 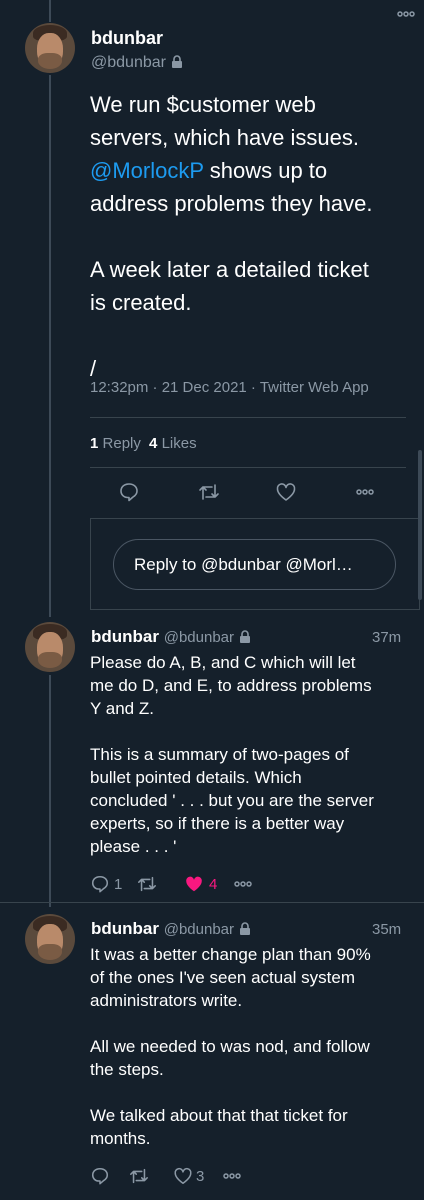 What do you see at coordinates (223, 977) in the screenshot?
I see `reply2-line: of the ones I've seen actual system` at bounding box center [223, 977].